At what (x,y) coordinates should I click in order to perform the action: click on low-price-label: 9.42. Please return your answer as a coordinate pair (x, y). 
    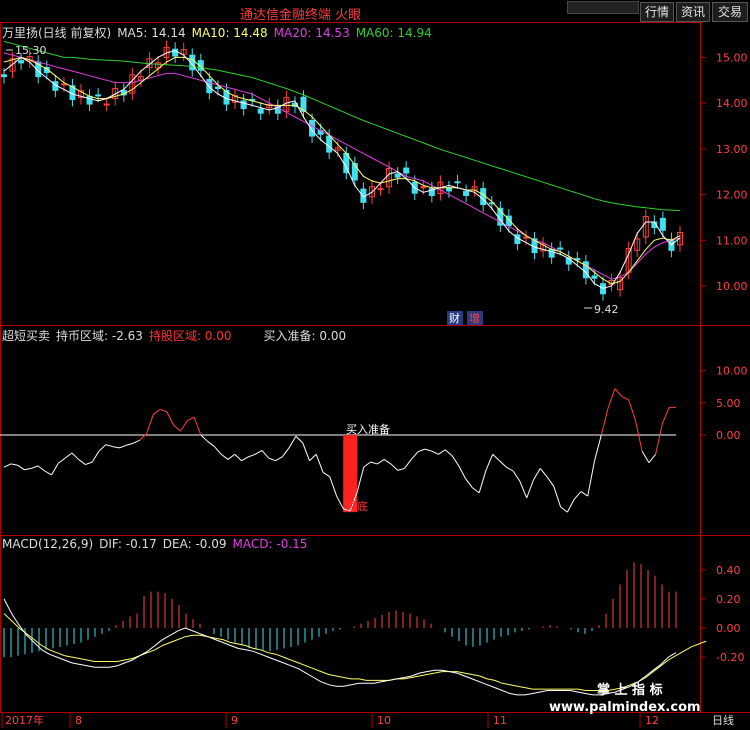
    Looking at the image, I should click on (606, 309).